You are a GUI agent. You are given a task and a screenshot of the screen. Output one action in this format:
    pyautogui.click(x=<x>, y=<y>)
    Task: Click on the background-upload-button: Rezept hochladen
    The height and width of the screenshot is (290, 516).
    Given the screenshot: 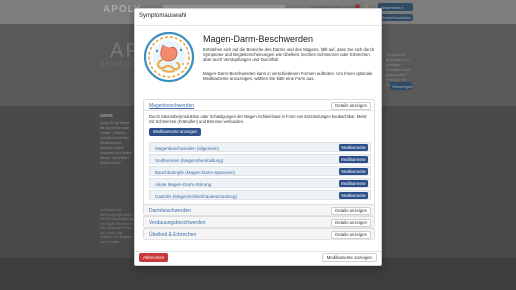 What is the action you would take?
    pyautogui.click(x=396, y=17)
    